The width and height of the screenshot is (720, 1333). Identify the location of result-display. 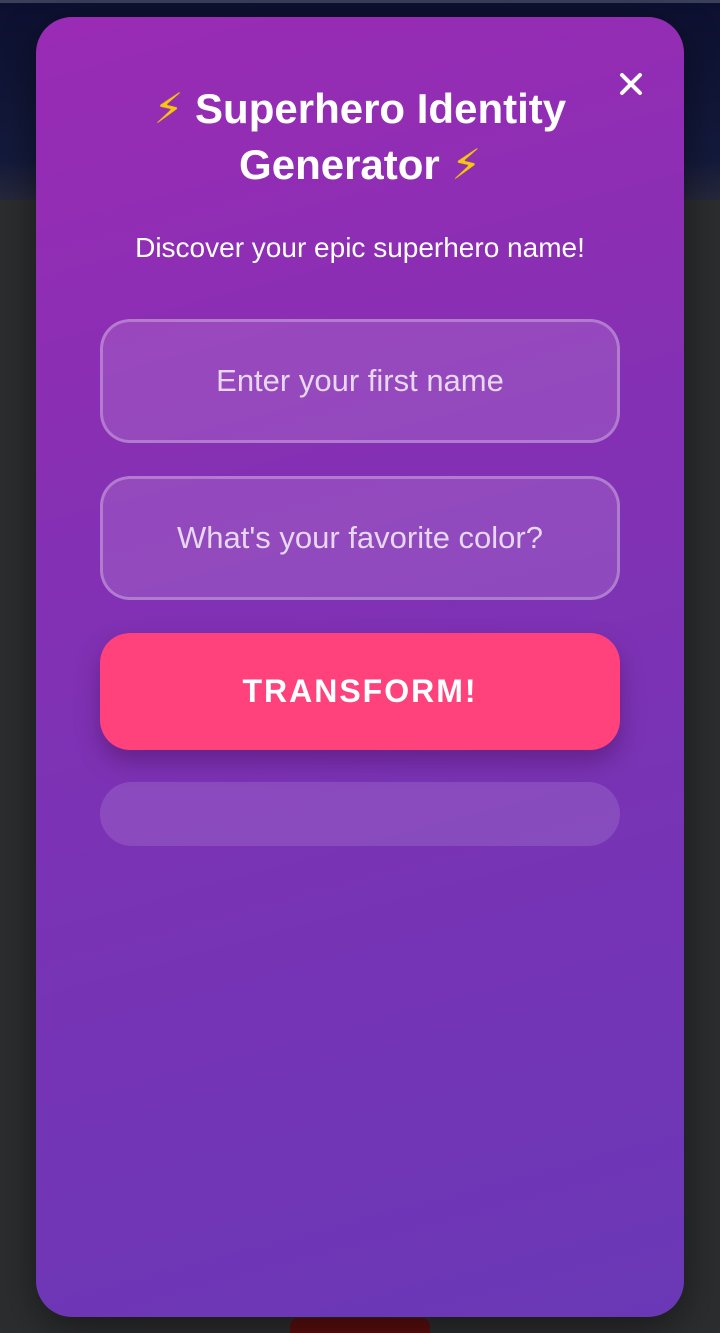
(360, 814).